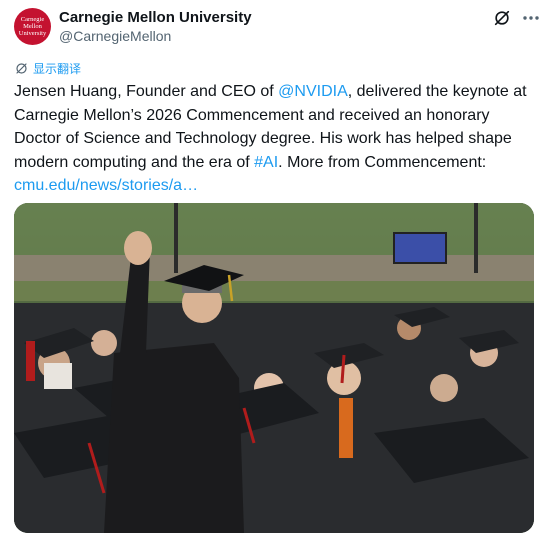  Describe the element at coordinates (146, 91) in the screenshot. I see `tweet-text-part-1: Jensen Huang, Founder and CEO of` at that location.